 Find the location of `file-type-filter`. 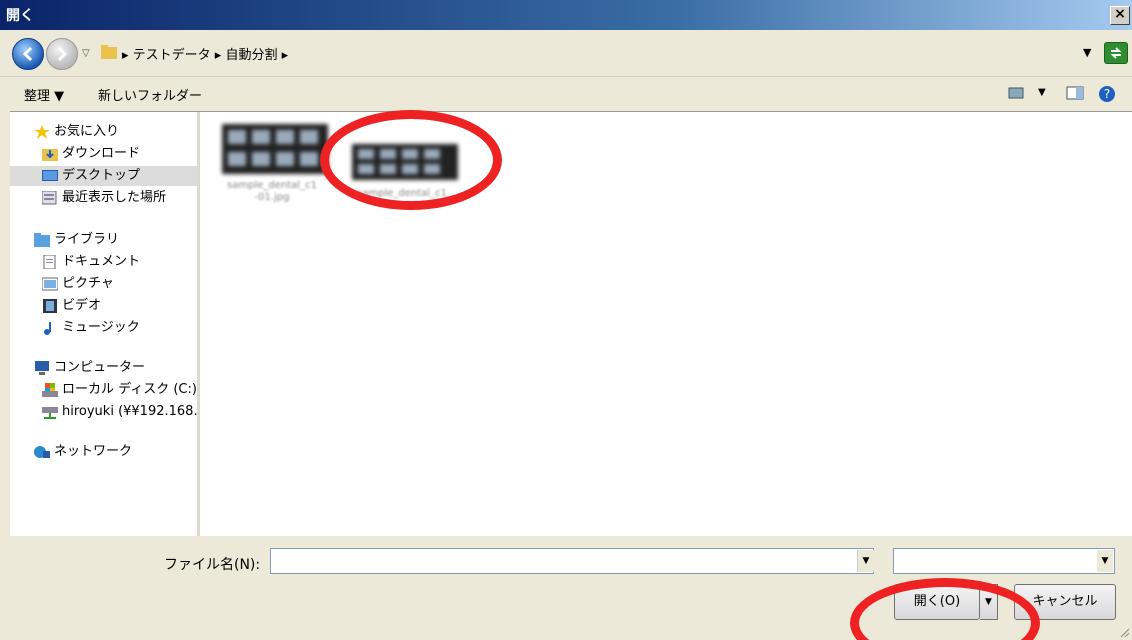

file-type-filter is located at coordinates (1004, 561).